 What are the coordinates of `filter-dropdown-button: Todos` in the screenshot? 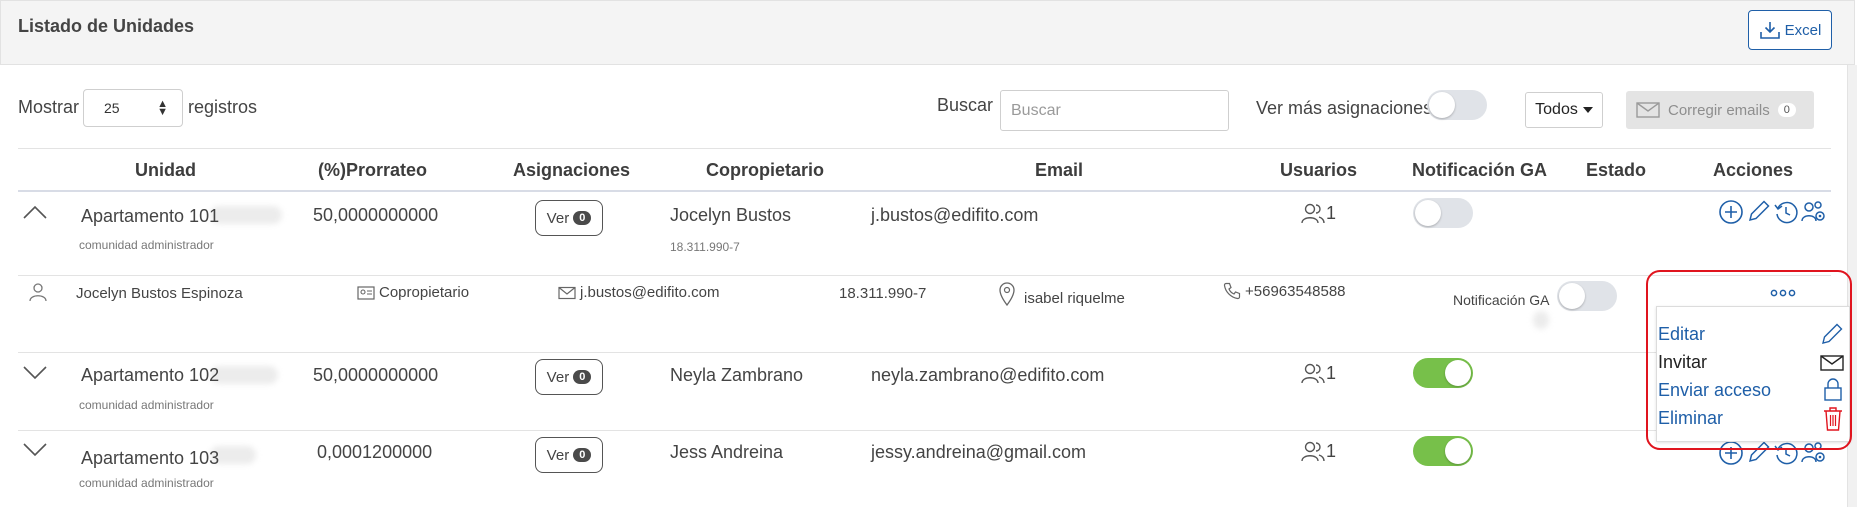 It's located at (1564, 110).